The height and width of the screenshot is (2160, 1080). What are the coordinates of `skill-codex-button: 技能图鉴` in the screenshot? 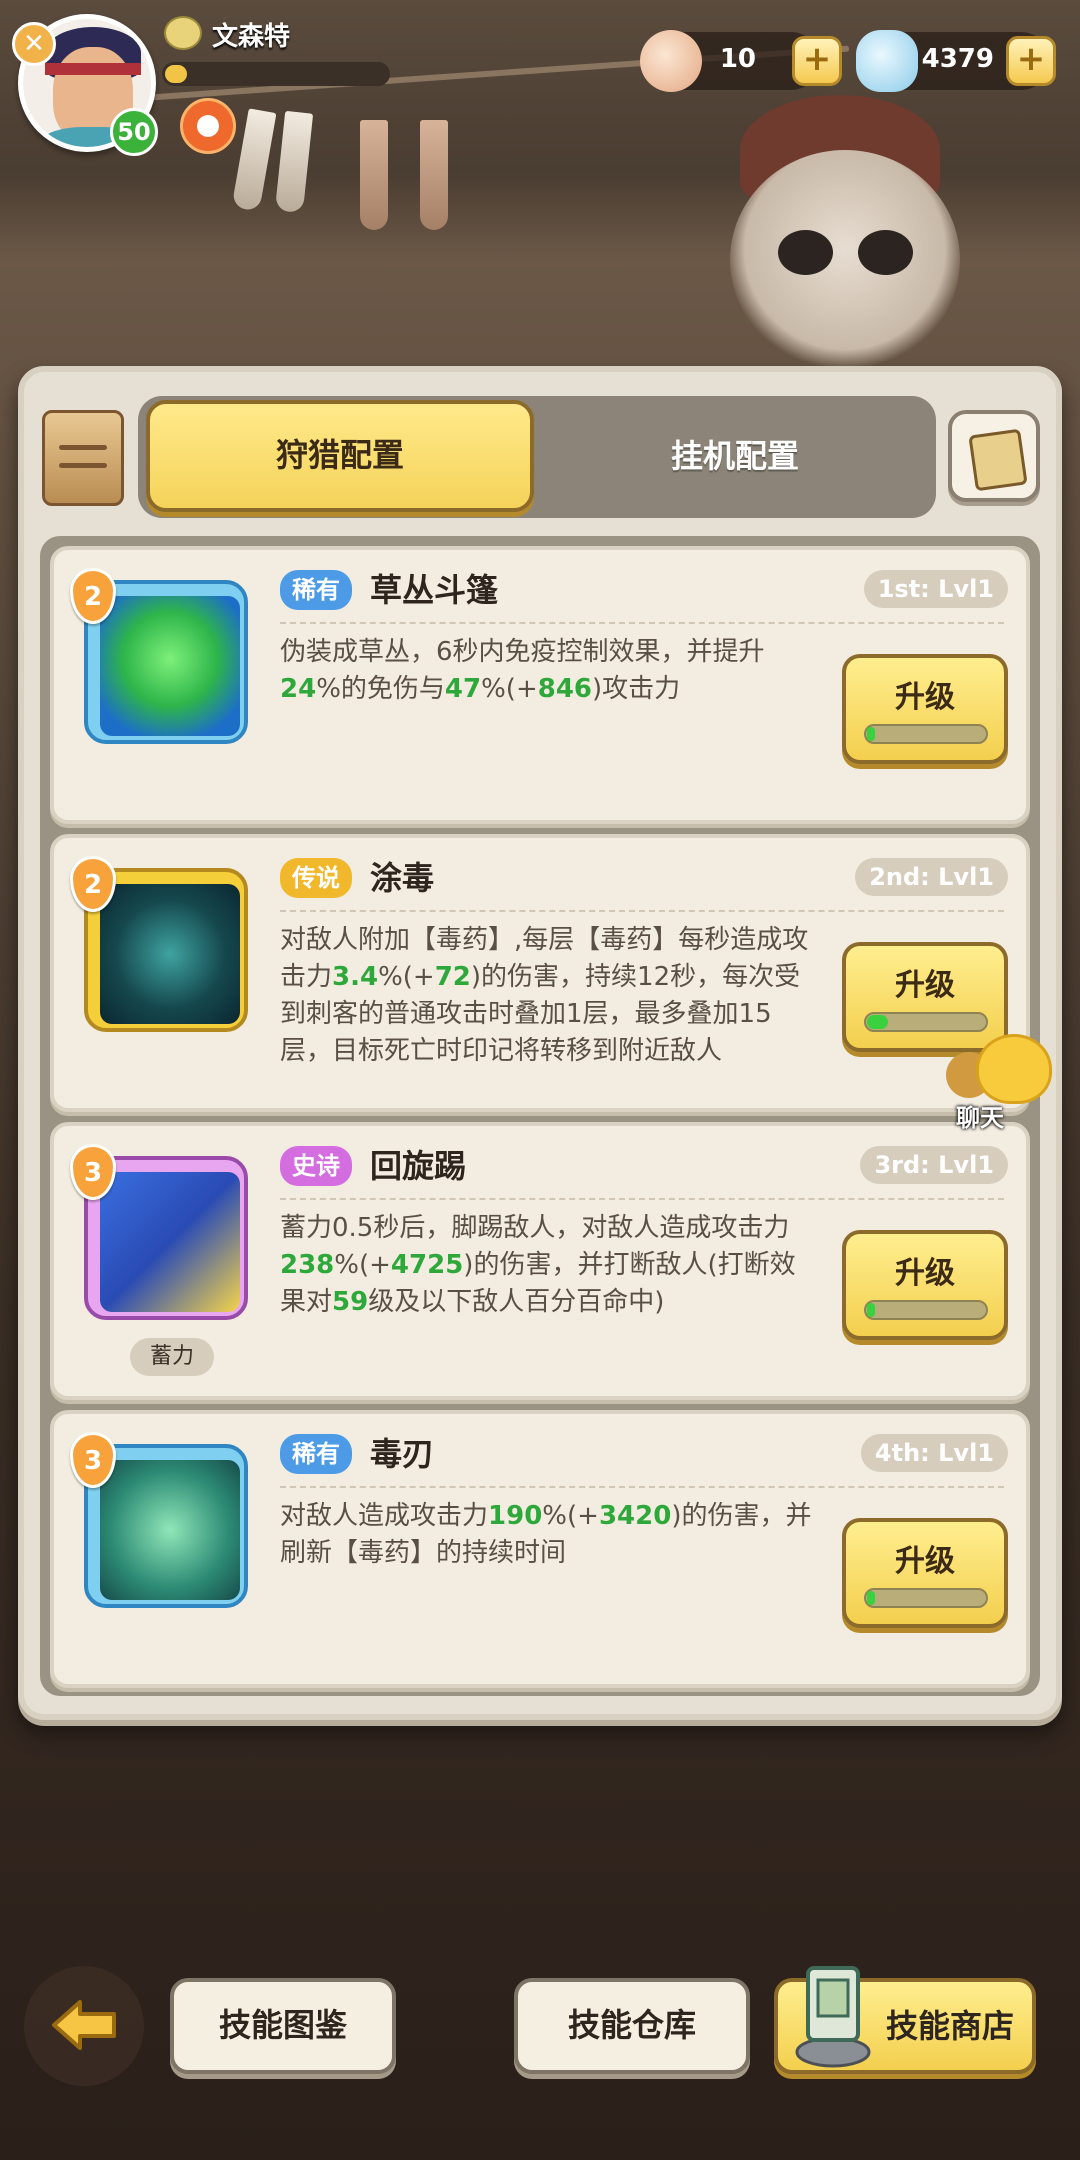 It's located at (283, 2026).